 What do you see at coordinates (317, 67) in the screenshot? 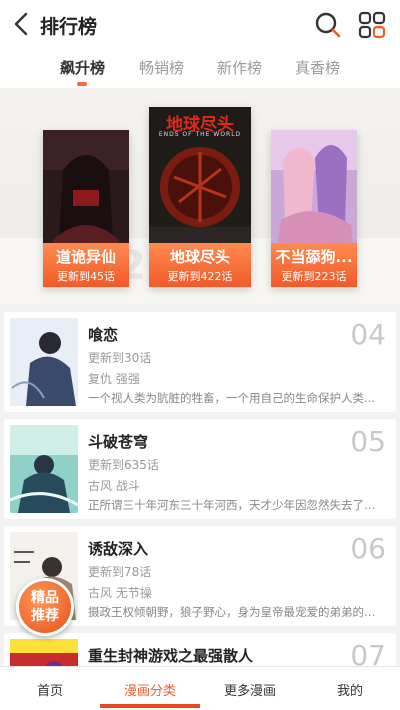
I see `tab-worth-it: 真香榜` at bounding box center [317, 67].